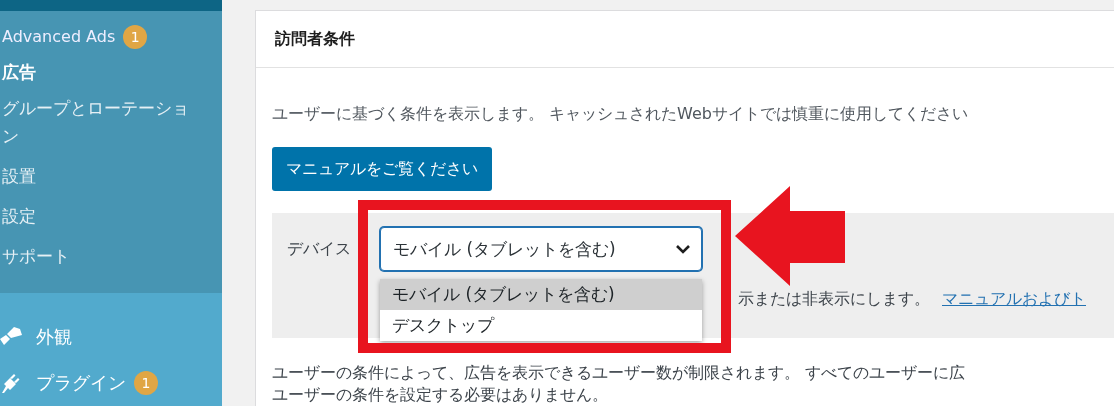 This screenshot has height=406, width=1114. I want to click on info-text: ユーザーの条件によって、広告を表示できるユーザー数が制限されます。 すべてのユーザーに広, so click(619, 373).